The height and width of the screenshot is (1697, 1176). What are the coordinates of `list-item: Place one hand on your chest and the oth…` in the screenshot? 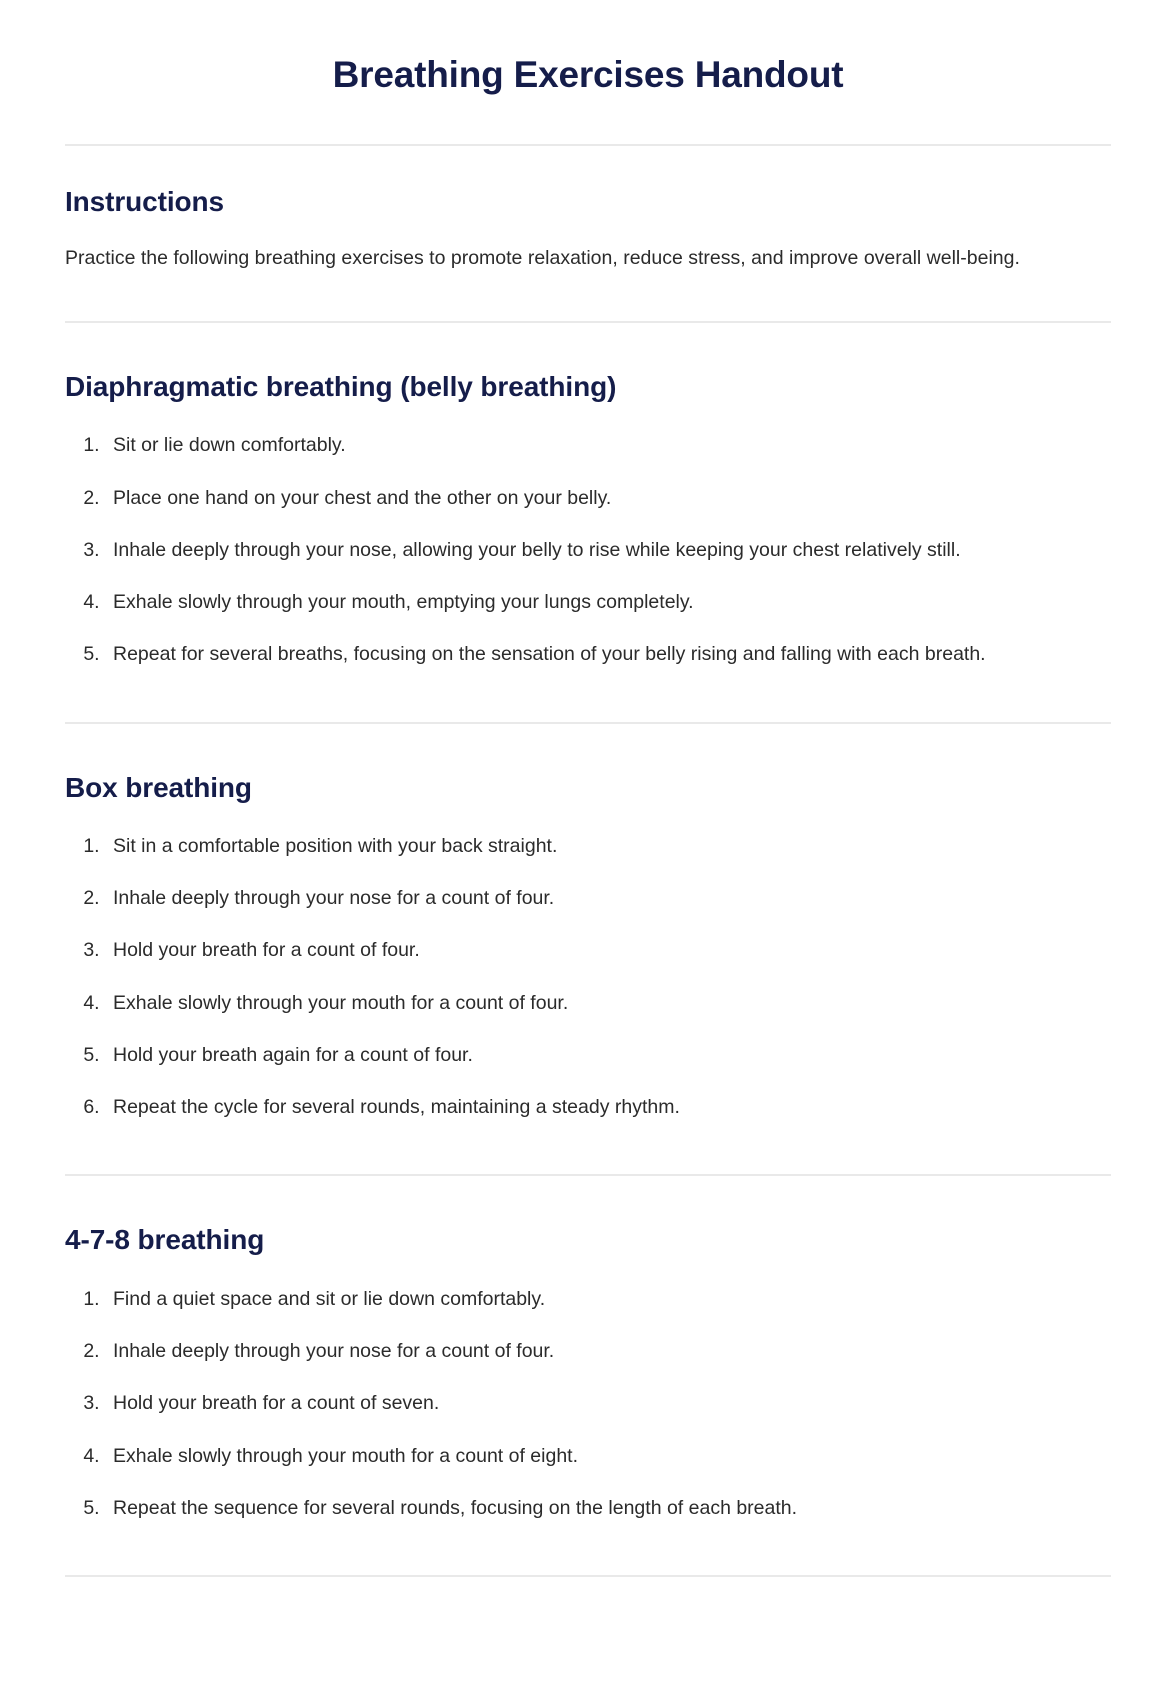 It's located at (594, 498).